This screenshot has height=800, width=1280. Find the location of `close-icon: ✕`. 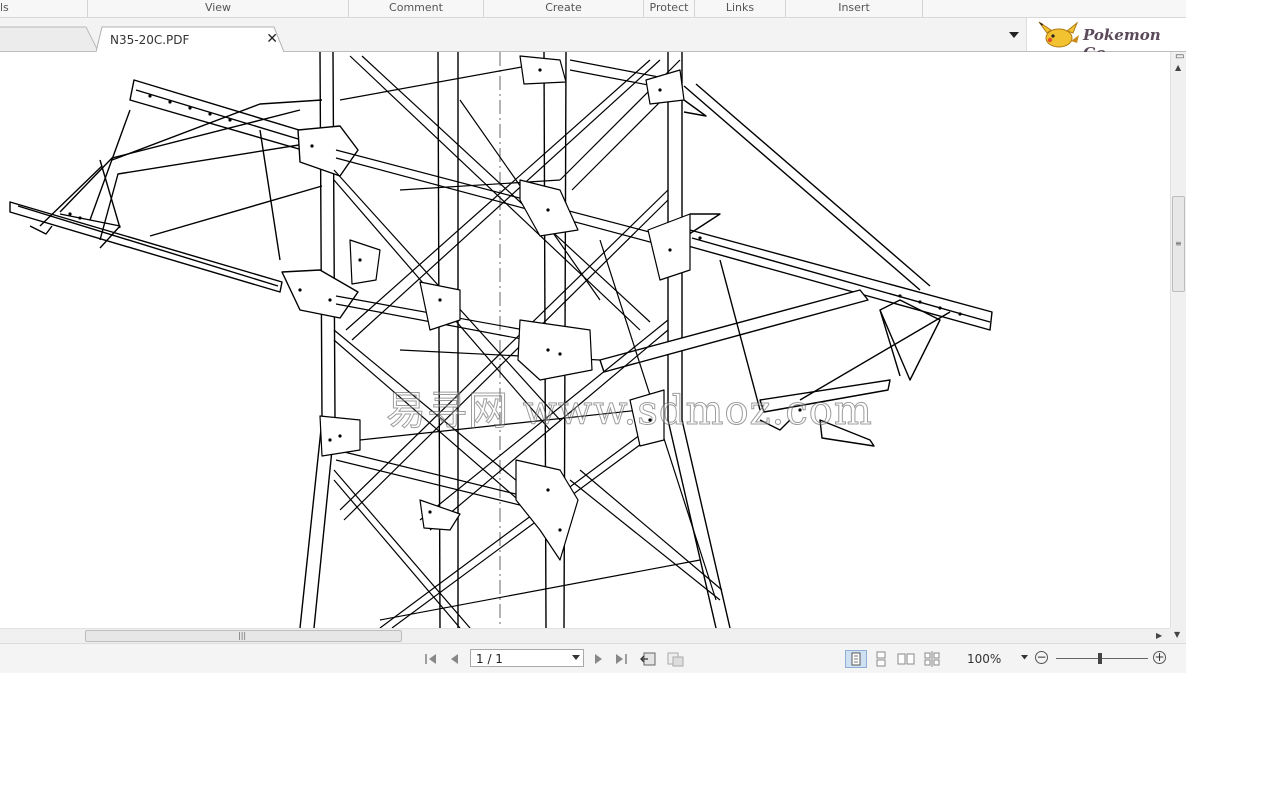

close-icon: ✕ is located at coordinates (272, 39).